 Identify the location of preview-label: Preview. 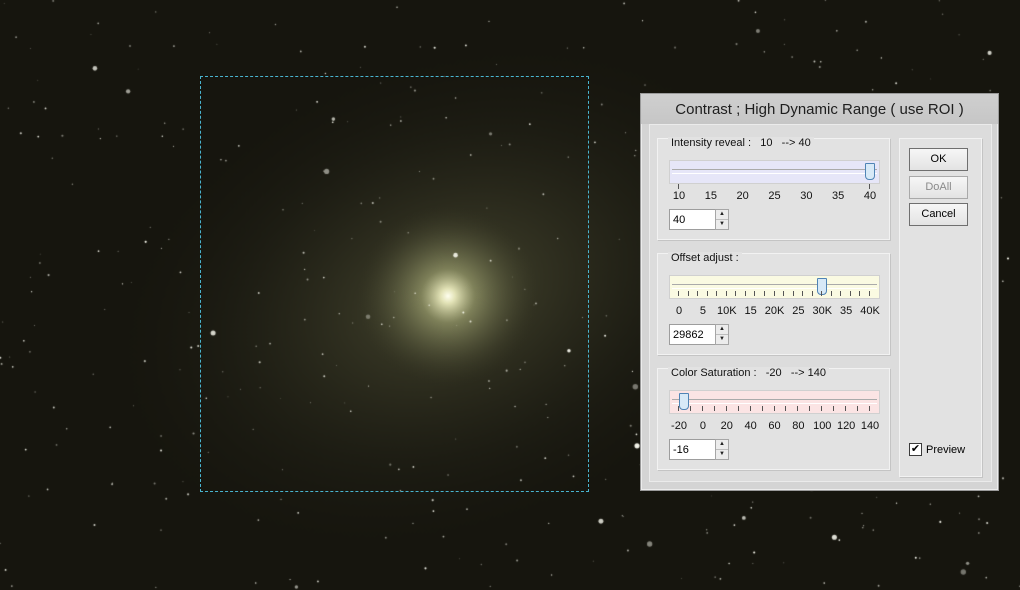
(946, 449).